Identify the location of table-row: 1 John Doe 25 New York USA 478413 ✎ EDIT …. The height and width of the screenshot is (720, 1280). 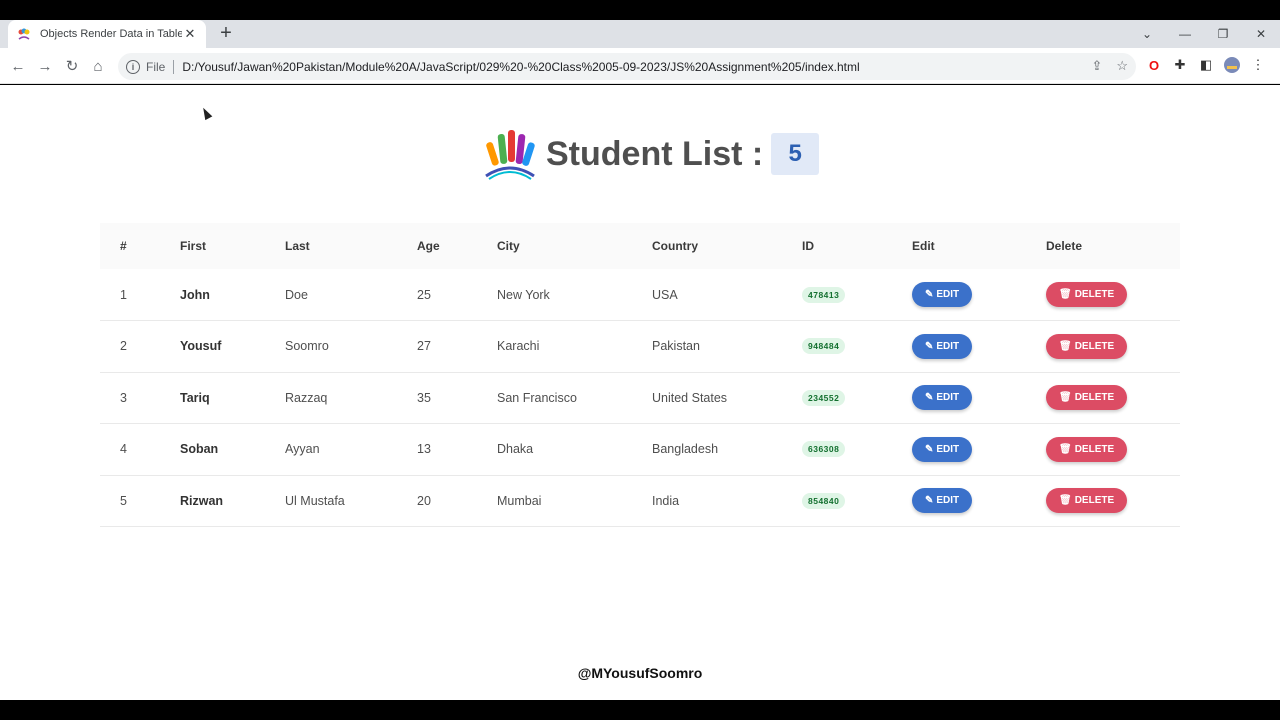
(640, 295).